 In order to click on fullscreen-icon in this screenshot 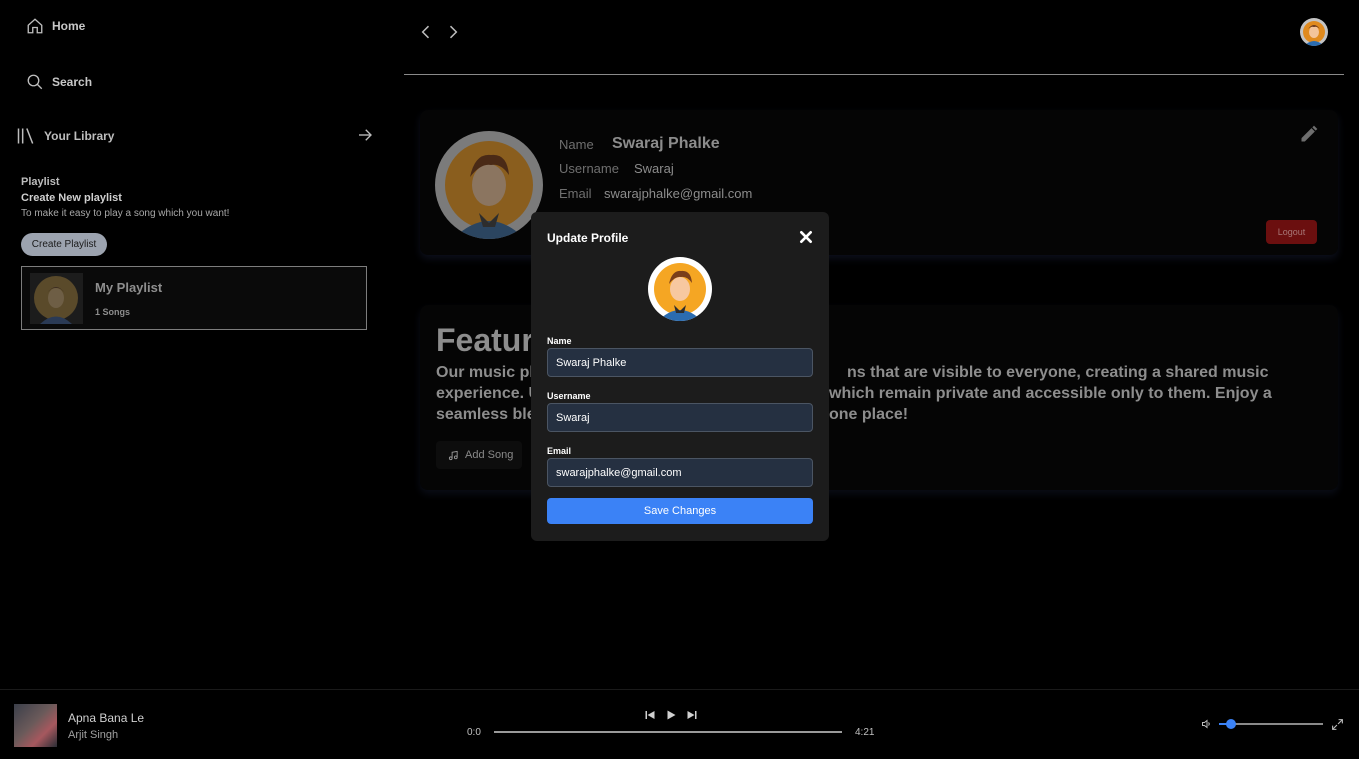, I will do `click(1337, 724)`.